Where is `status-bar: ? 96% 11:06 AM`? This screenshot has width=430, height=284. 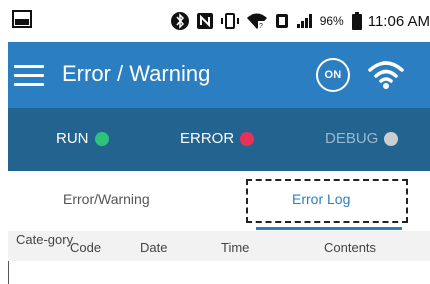
status-bar: ? 96% 11:06 AM is located at coordinates (219, 21).